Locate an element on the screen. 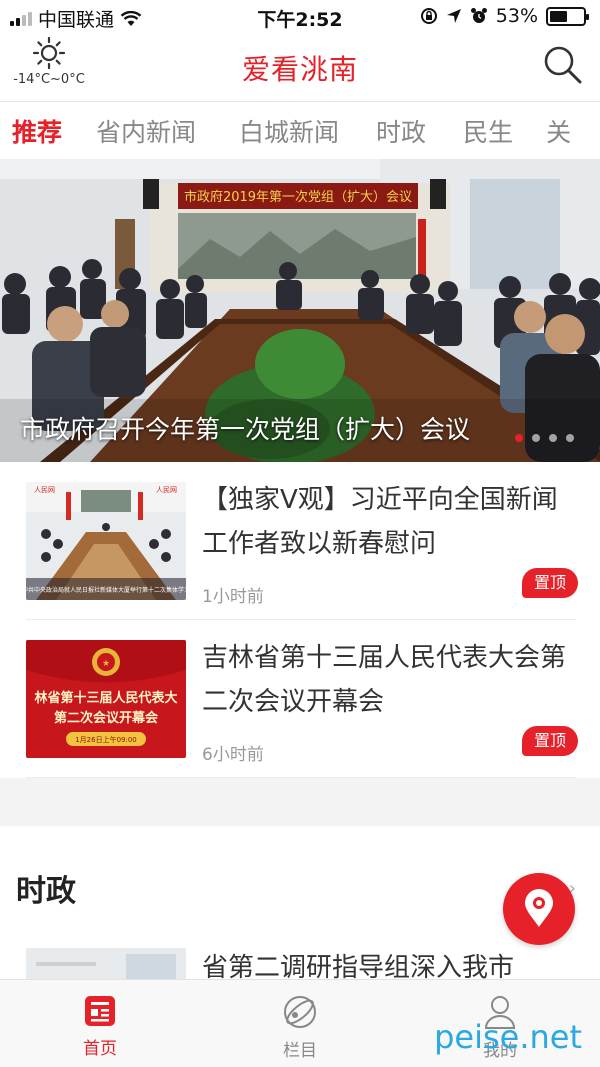 The width and height of the screenshot is (600, 1067). watermark-text: peise.net is located at coordinates (508, 1037).